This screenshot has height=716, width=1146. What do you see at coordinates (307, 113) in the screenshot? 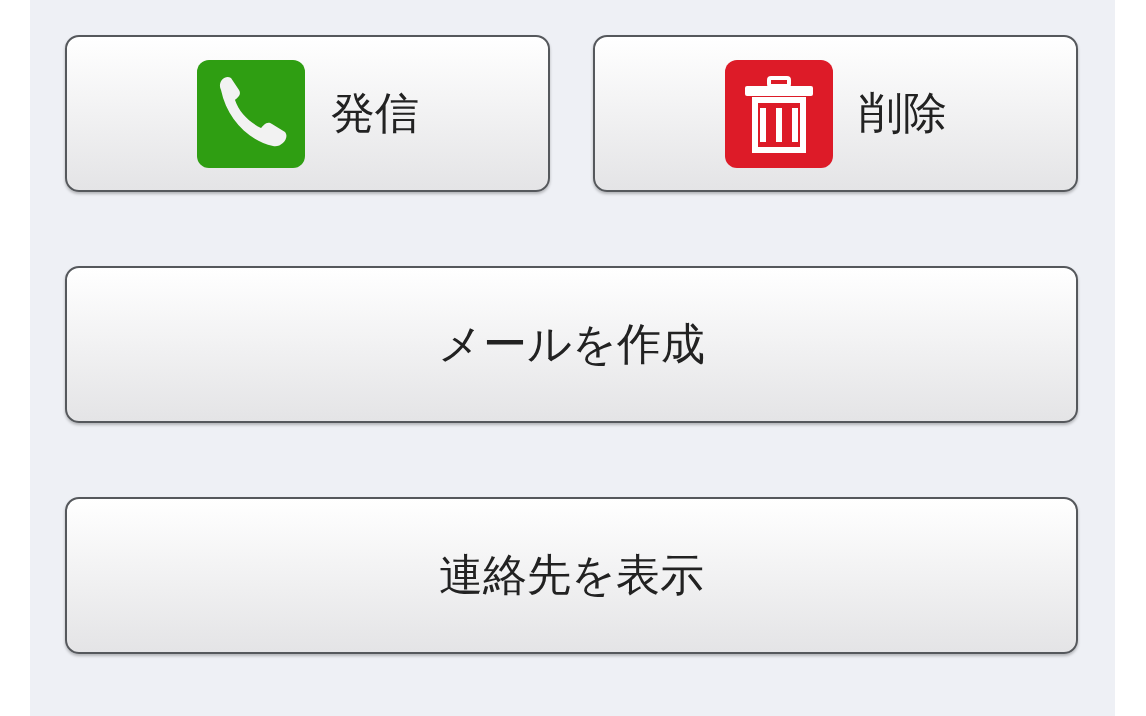
I see `call-button: 発信` at bounding box center [307, 113].